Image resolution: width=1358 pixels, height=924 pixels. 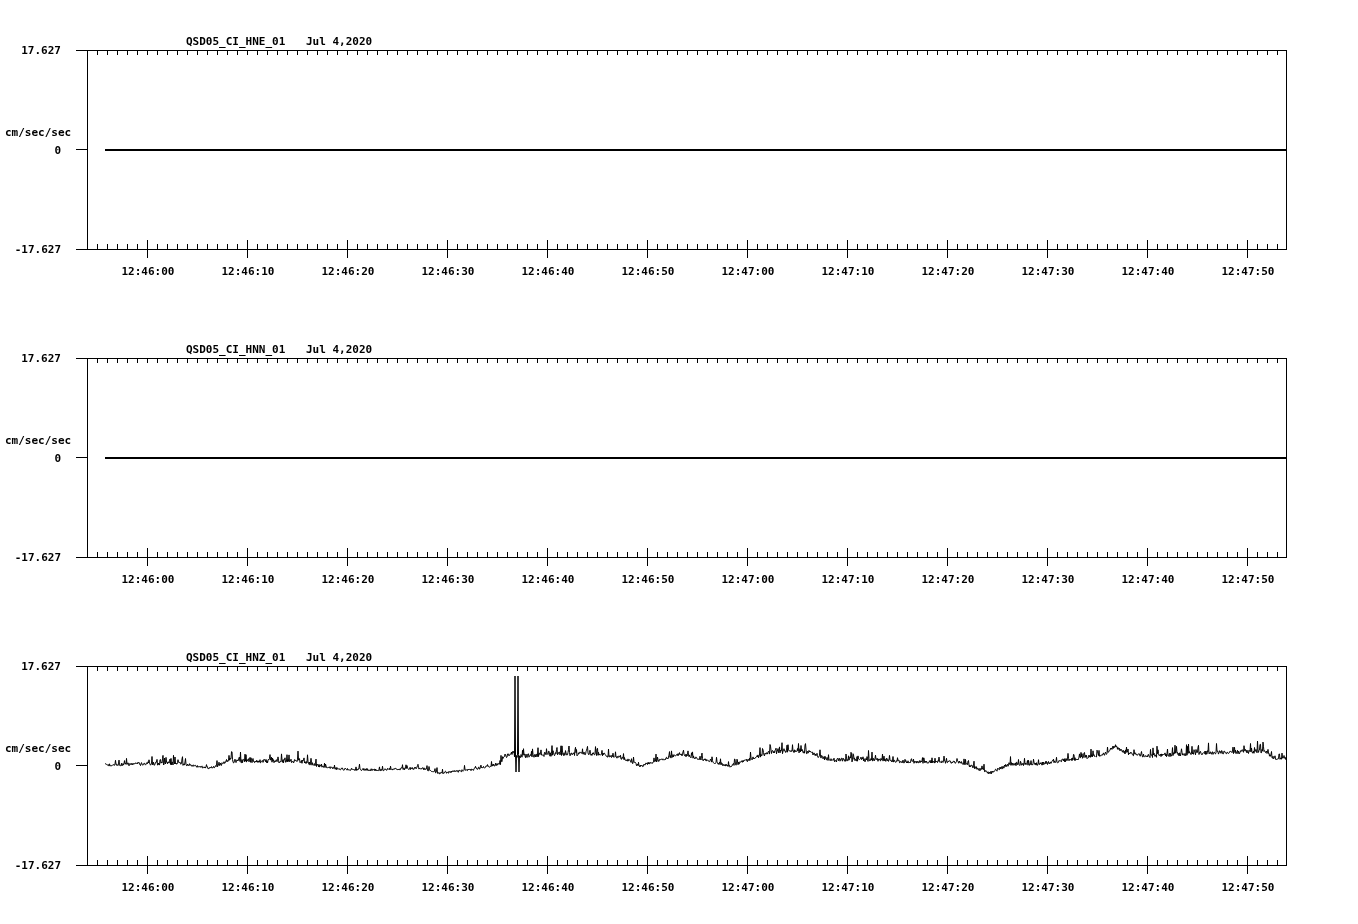 I want to click on station-title: QSD05_CI_HNN_01, so click(x=236, y=349).